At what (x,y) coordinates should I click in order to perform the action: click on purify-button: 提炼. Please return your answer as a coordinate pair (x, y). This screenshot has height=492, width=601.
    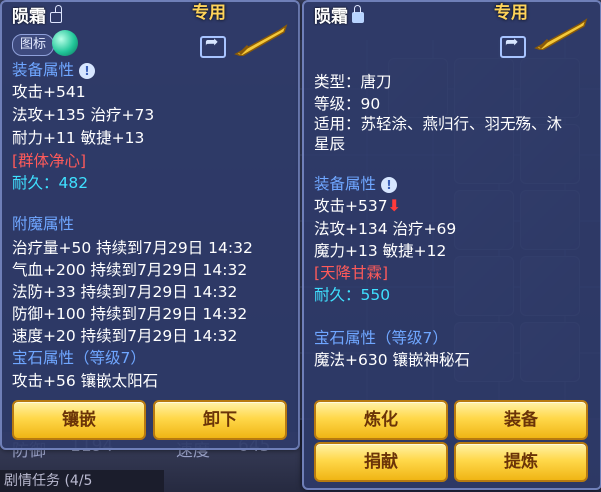
    Looking at the image, I should click on (521, 462).